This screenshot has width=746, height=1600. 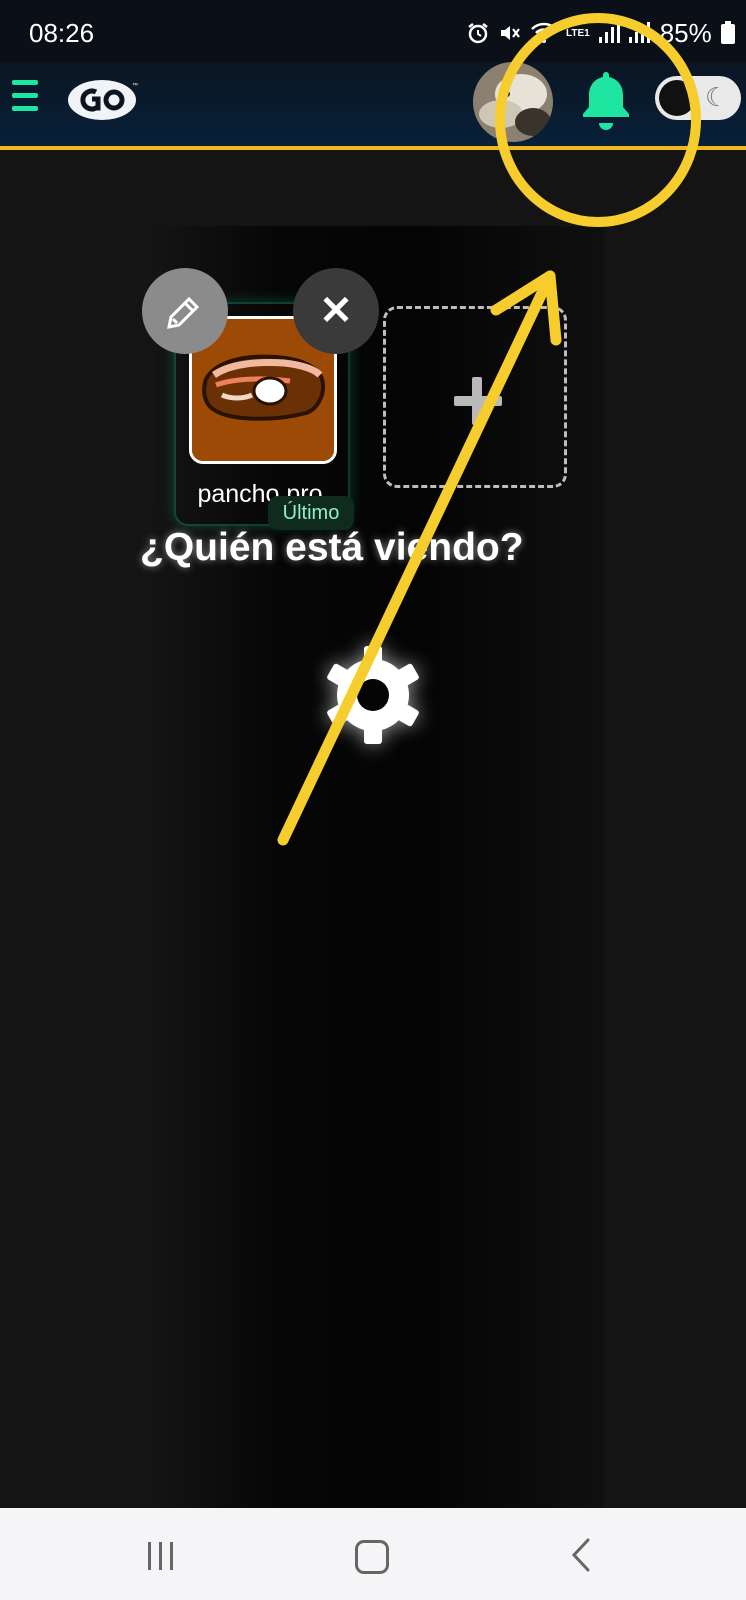 I want to click on close-icon: ✕, so click(x=336, y=311).